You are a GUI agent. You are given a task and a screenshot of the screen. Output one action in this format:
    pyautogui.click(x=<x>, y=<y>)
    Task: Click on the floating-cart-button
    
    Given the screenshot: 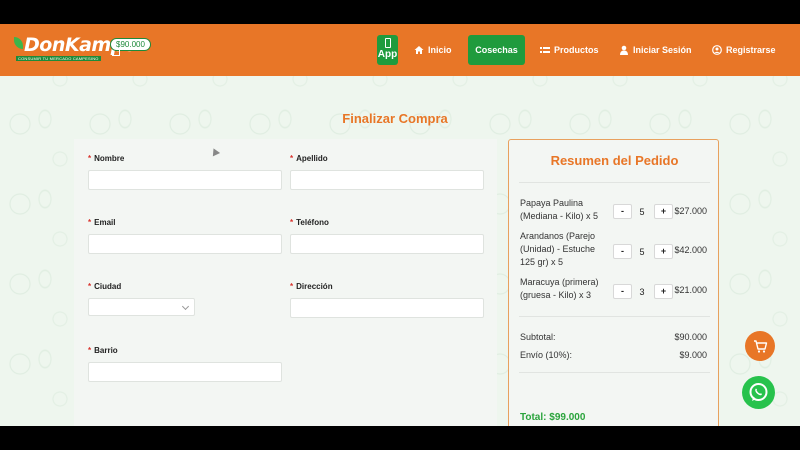 What is the action you would take?
    pyautogui.click(x=760, y=346)
    